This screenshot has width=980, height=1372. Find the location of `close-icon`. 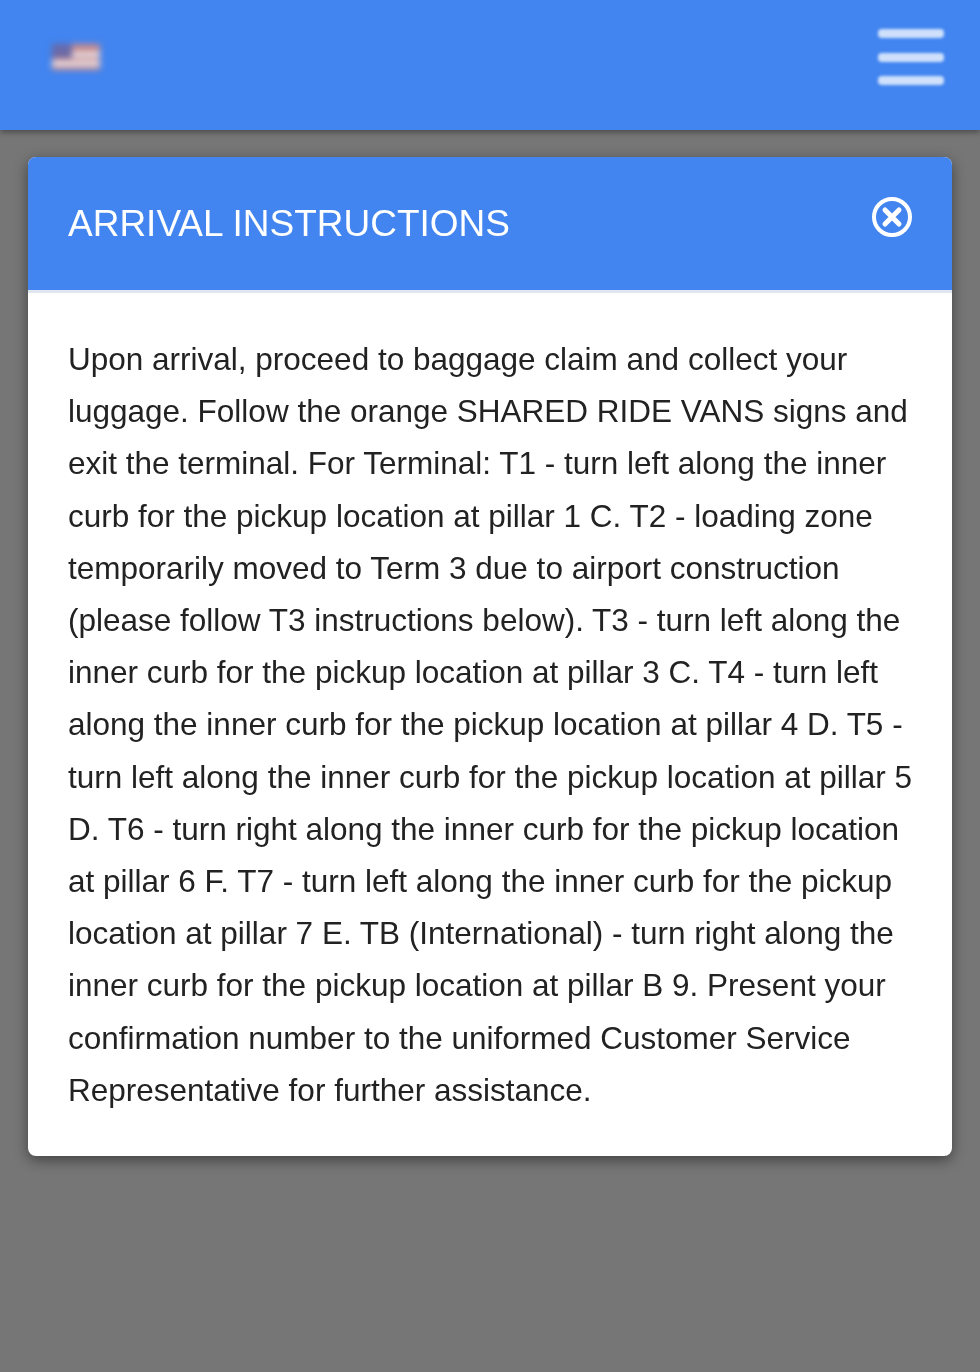

close-icon is located at coordinates (892, 216).